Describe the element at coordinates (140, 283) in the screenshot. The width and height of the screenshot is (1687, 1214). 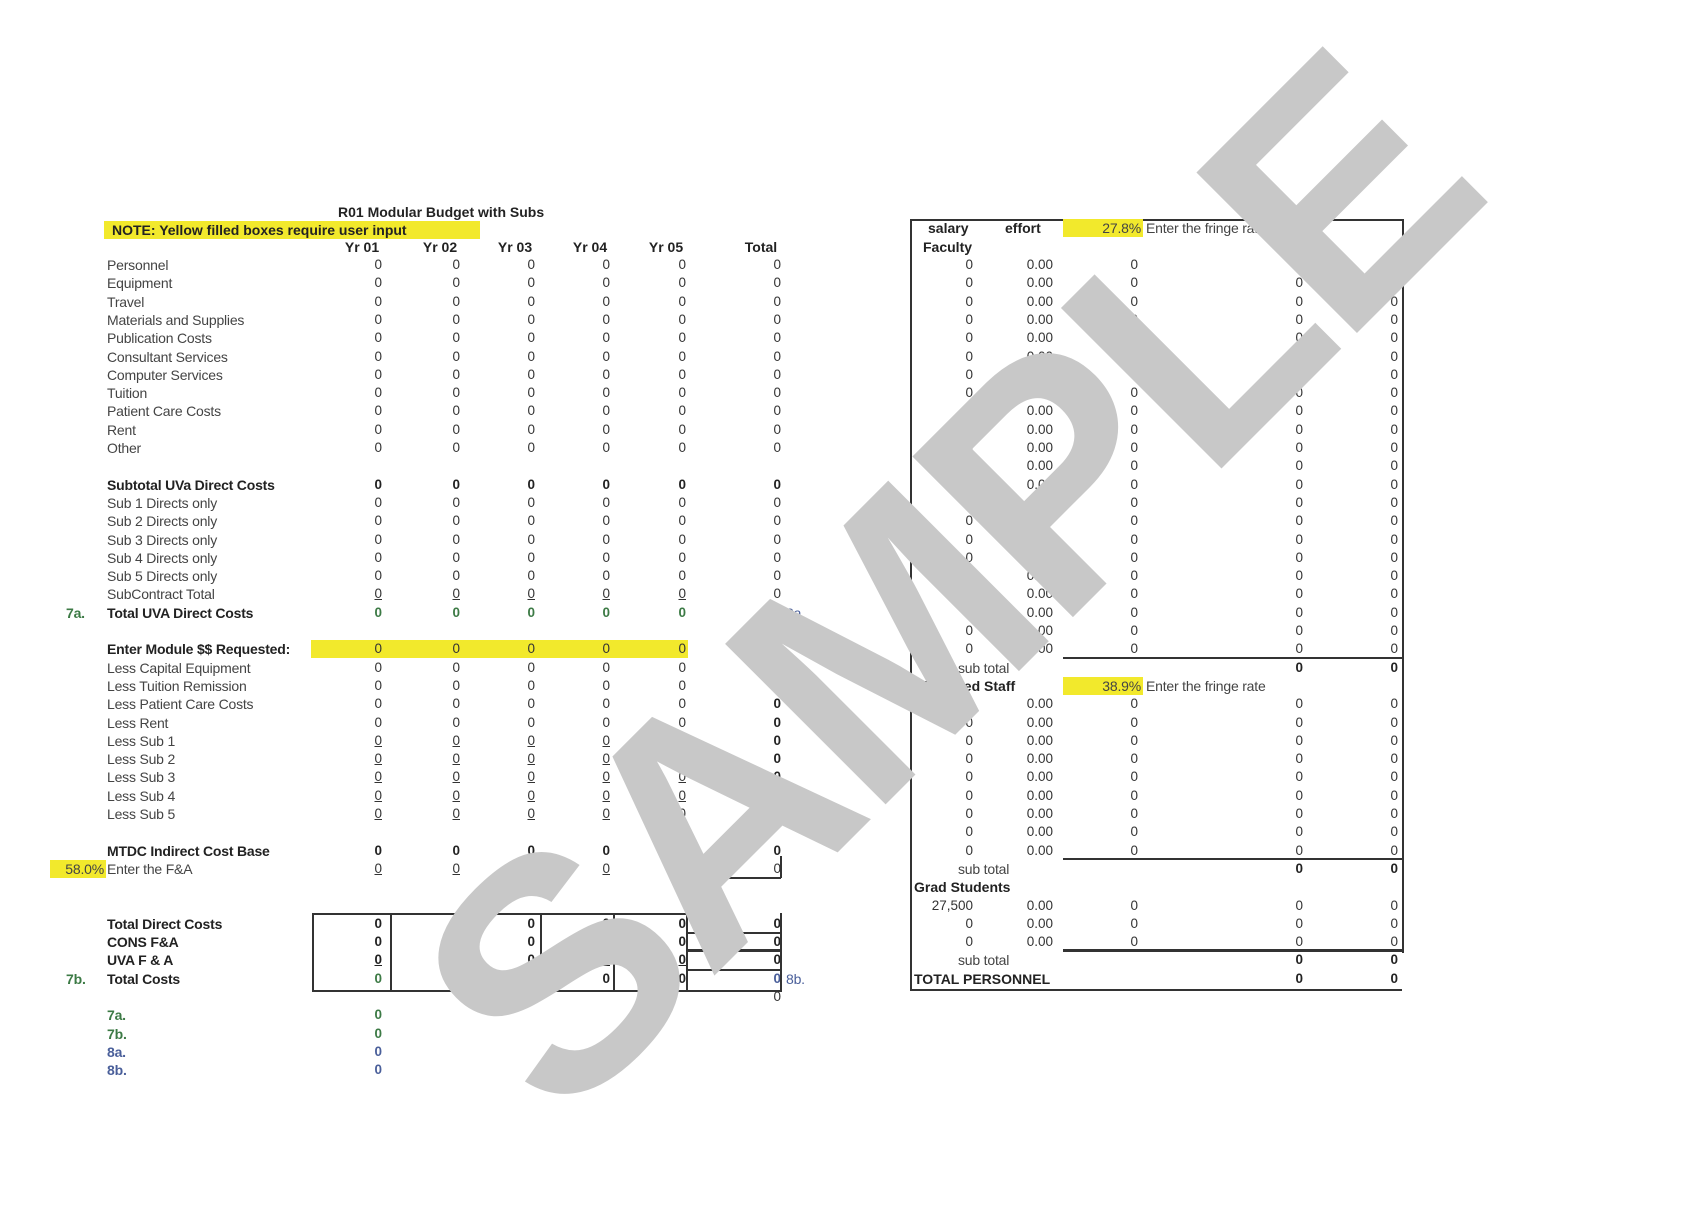
I see `row-label: Equipment` at that location.